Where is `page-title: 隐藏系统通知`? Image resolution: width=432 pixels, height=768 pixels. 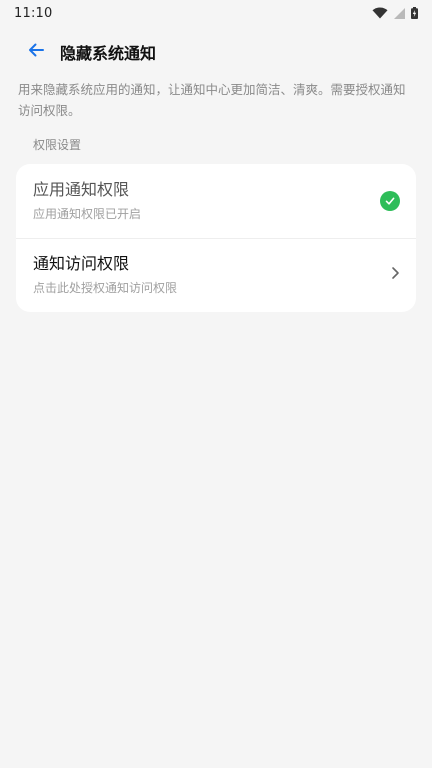 page-title: 隐藏系统通知 is located at coordinates (108, 53).